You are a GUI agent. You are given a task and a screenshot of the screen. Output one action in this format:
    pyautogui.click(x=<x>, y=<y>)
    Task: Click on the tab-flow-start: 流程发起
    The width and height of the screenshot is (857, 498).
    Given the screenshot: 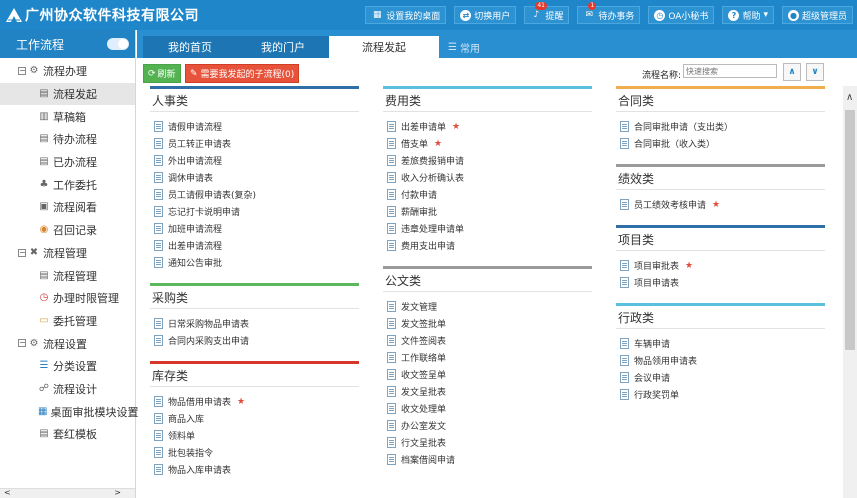 What is the action you would take?
    pyautogui.click(x=384, y=47)
    